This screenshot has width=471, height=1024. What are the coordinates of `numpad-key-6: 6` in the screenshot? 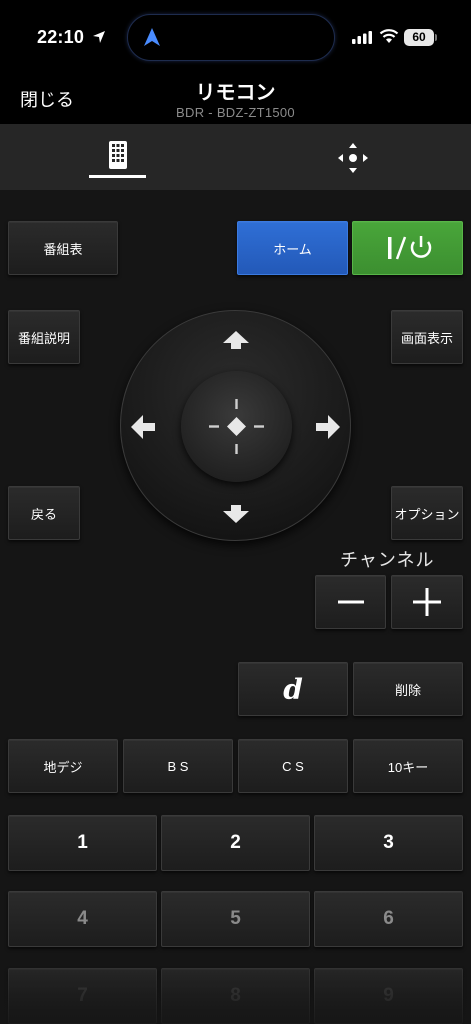 It's located at (388, 919).